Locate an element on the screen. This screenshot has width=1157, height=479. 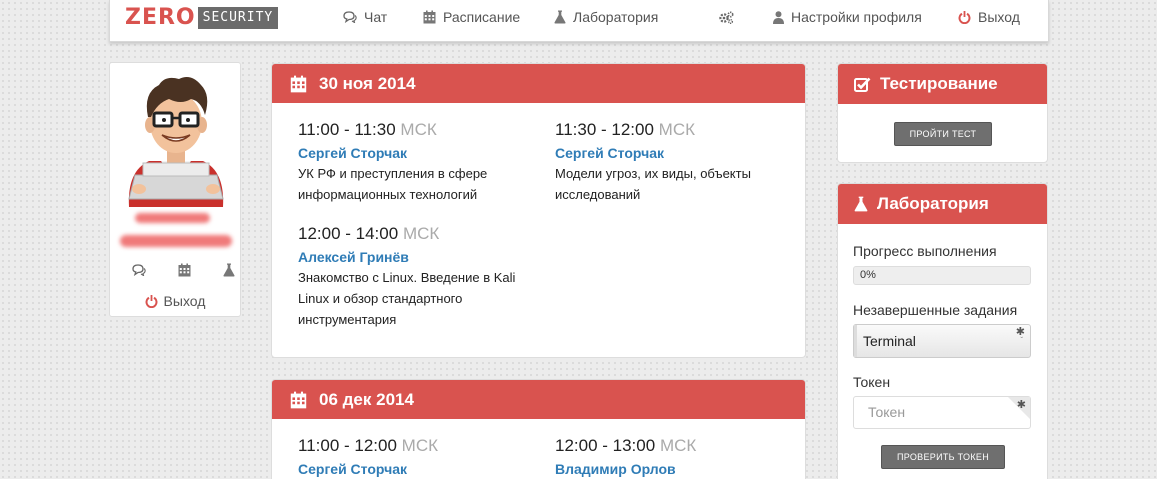
nav-settings-gears is located at coordinates (726, 17).